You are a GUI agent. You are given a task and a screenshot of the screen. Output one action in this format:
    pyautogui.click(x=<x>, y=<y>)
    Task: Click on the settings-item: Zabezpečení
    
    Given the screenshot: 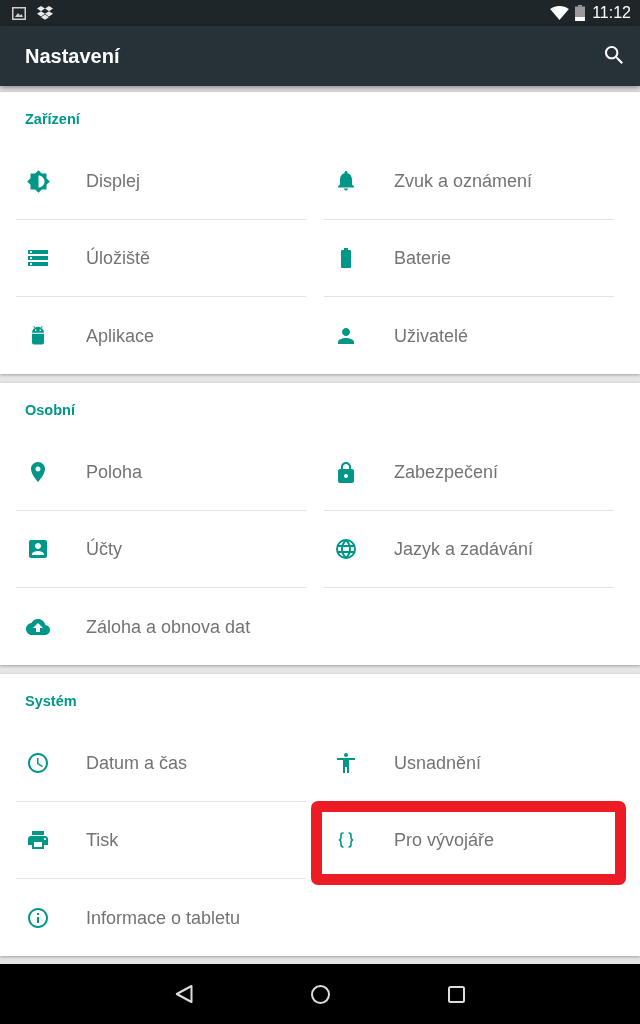 What is the action you would take?
    pyautogui.click(x=469, y=472)
    